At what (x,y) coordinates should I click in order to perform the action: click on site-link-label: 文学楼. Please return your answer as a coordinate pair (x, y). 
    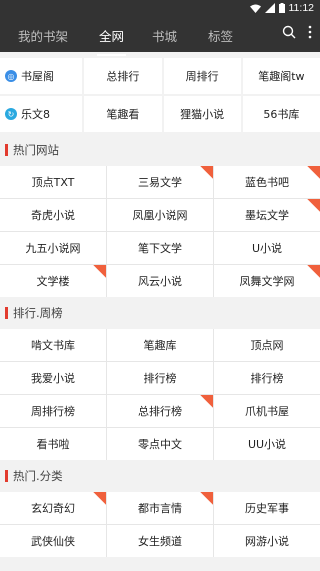
    Looking at the image, I should click on (53, 281).